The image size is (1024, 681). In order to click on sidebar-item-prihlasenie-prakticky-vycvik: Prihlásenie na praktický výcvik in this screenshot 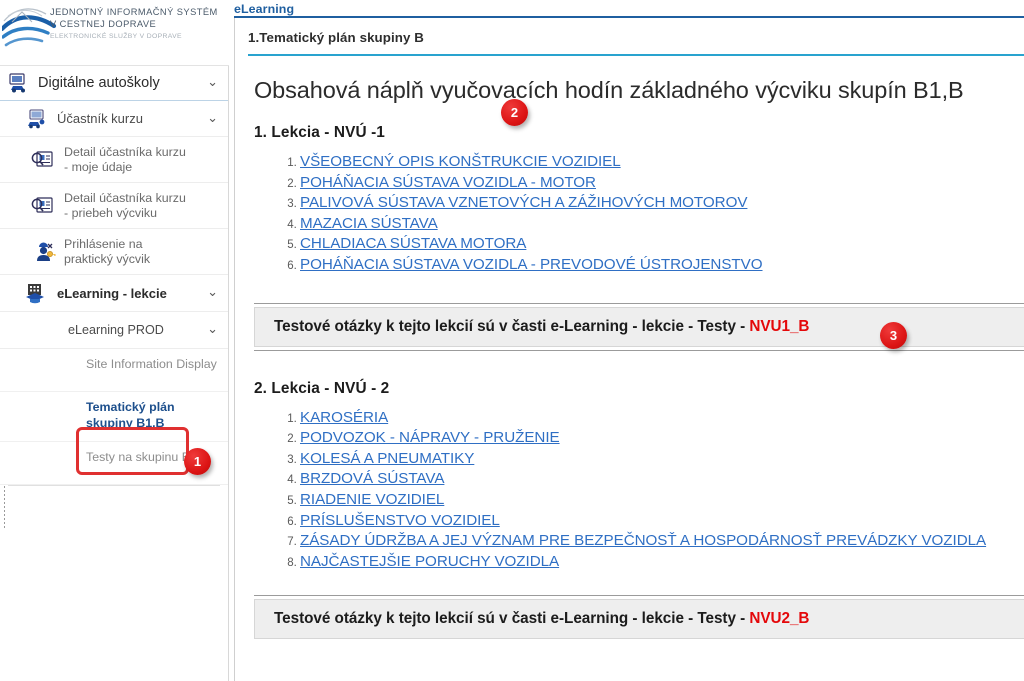, I will do `click(114, 252)`.